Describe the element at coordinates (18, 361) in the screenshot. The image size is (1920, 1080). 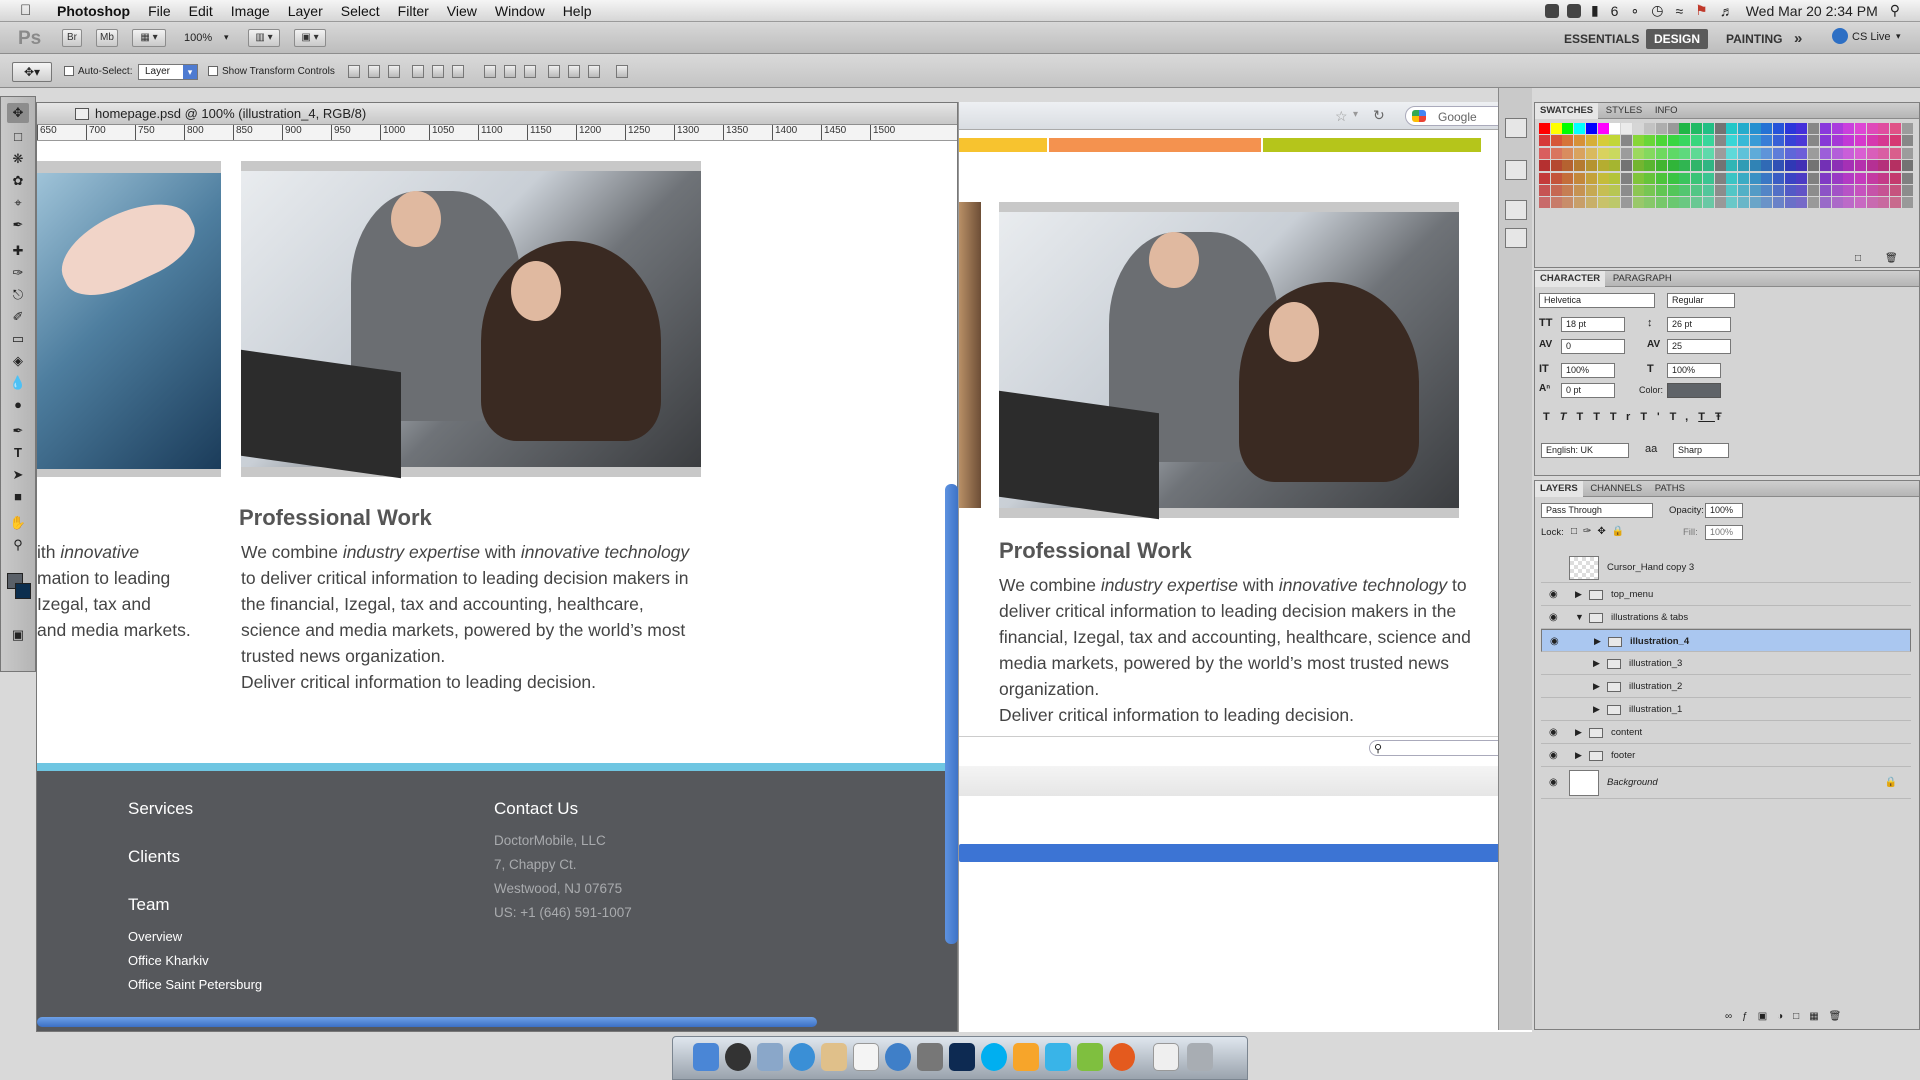
I see `paint-bucket-tool-icon: ◈` at that location.